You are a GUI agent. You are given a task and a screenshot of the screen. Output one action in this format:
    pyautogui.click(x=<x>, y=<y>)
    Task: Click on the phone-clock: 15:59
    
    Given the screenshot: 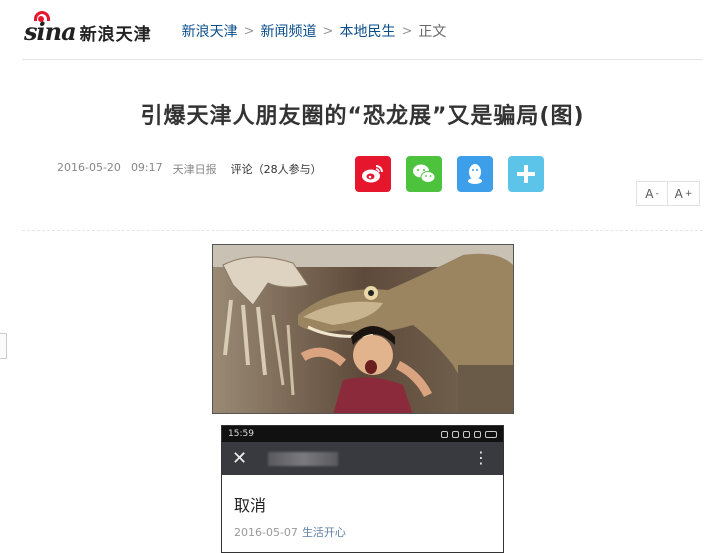 What is the action you would take?
    pyautogui.click(x=241, y=434)
    